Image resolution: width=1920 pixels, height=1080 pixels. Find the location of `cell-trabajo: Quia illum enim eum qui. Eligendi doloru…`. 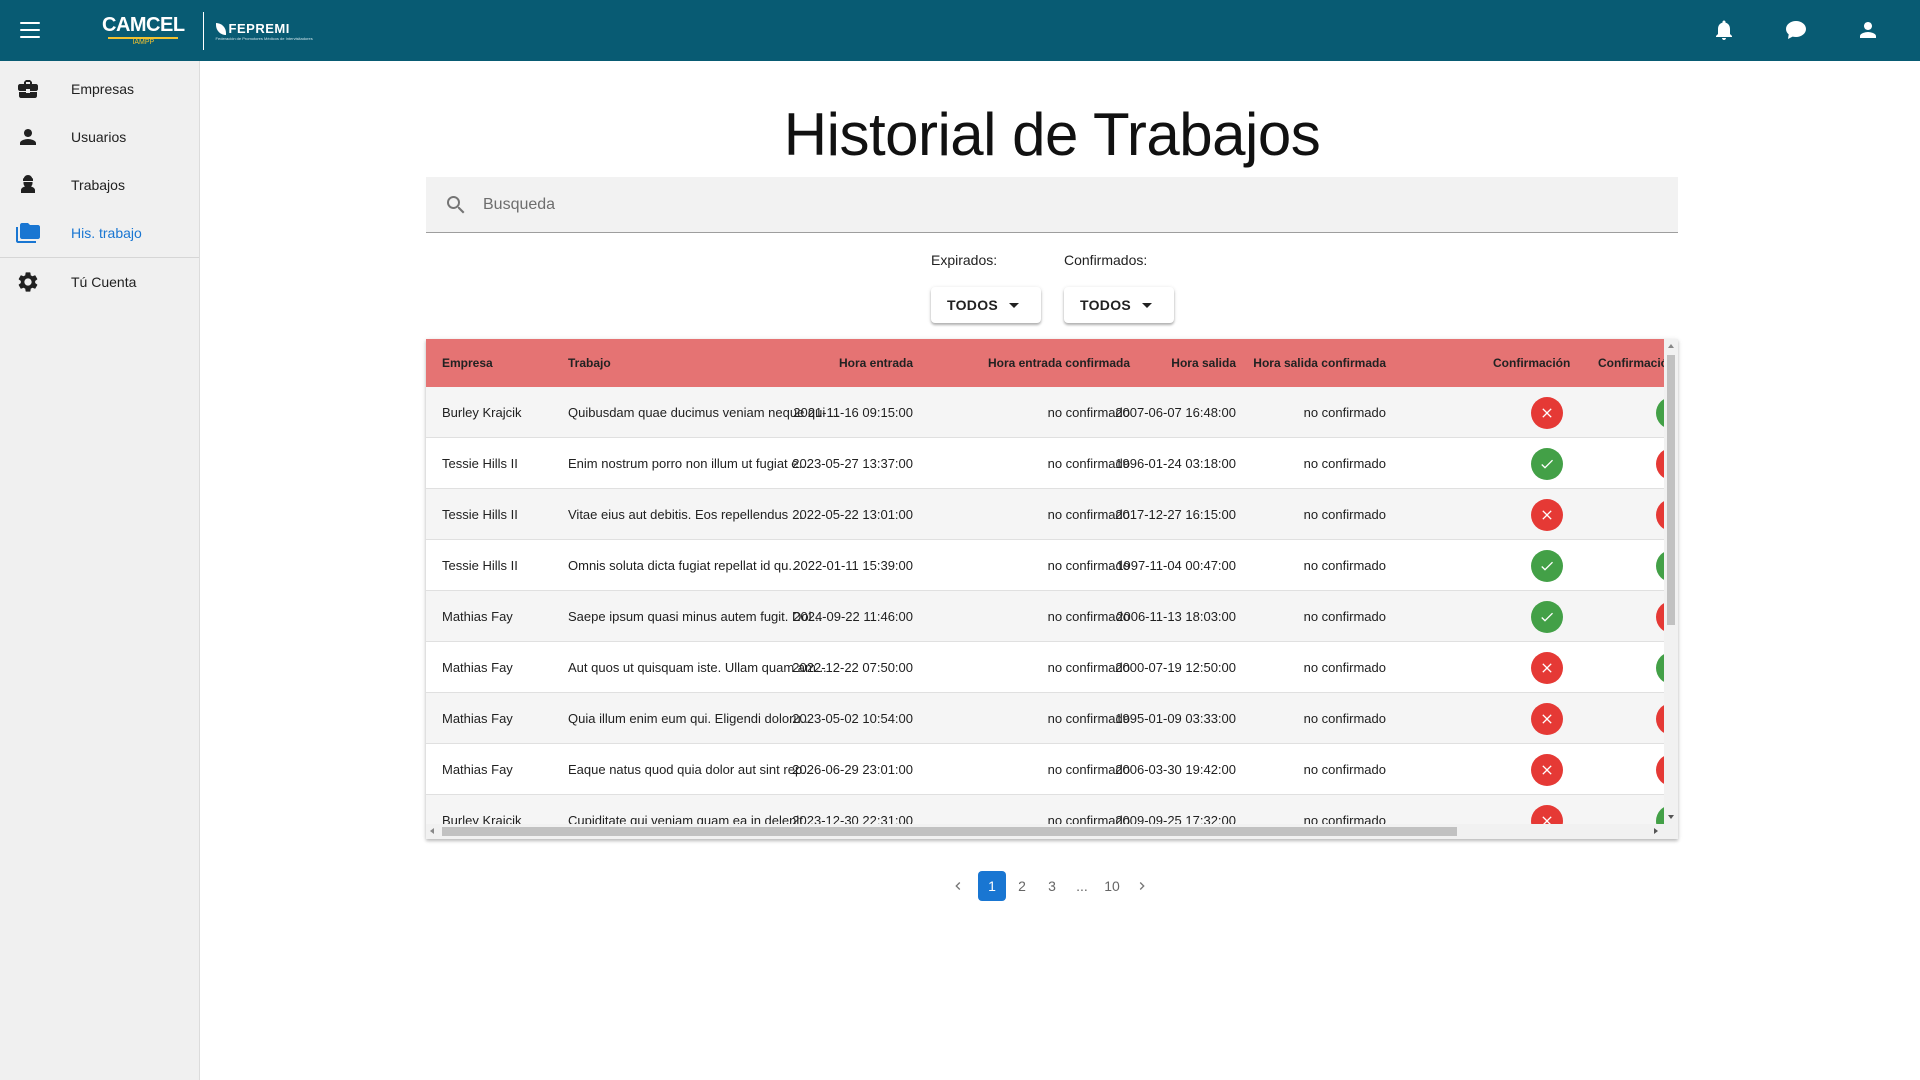

cell-trabajo: Quia illum enim eum qui. Eligendi doloru… is located at coordinates (690, 718).